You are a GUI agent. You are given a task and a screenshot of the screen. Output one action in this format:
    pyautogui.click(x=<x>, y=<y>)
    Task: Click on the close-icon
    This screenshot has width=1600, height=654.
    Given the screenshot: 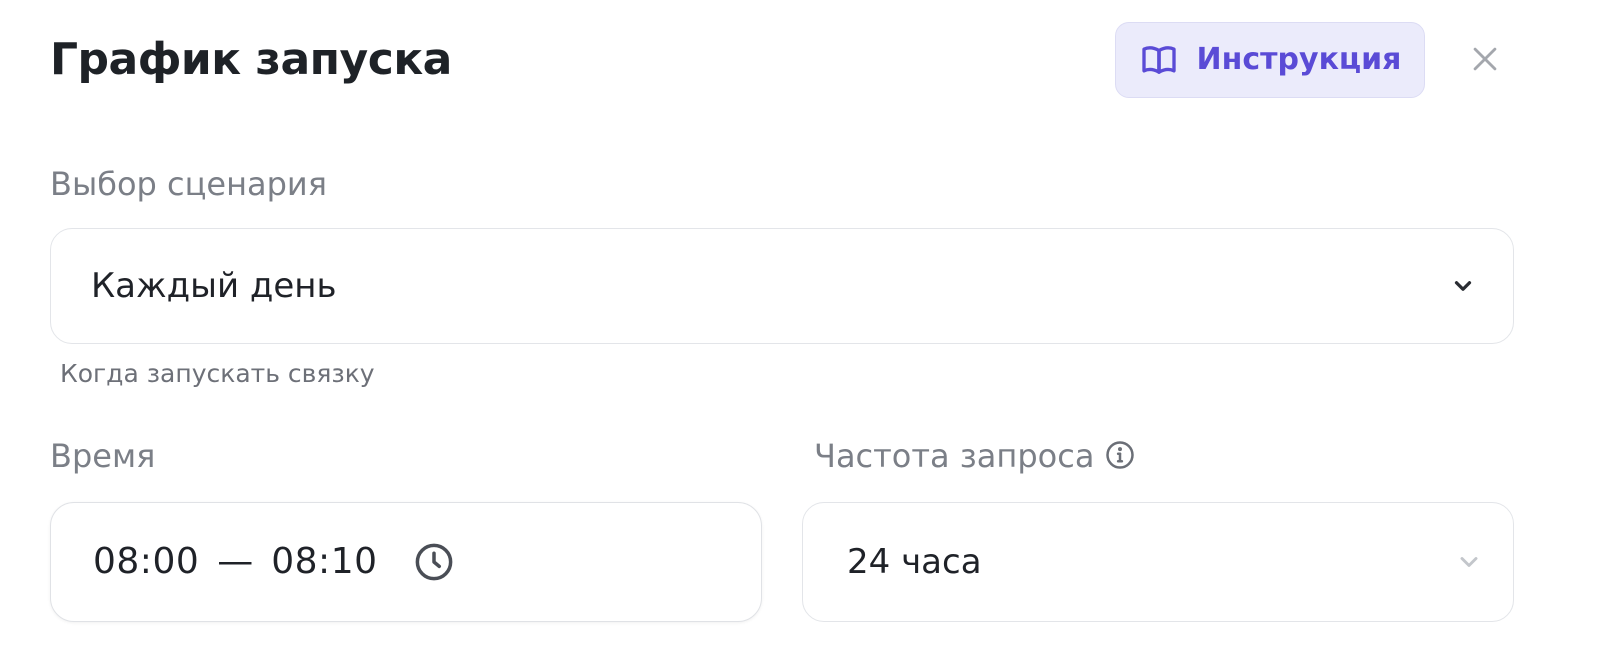 What is the action you would take?
    pyautogui.click(x=1485, y=61)
    